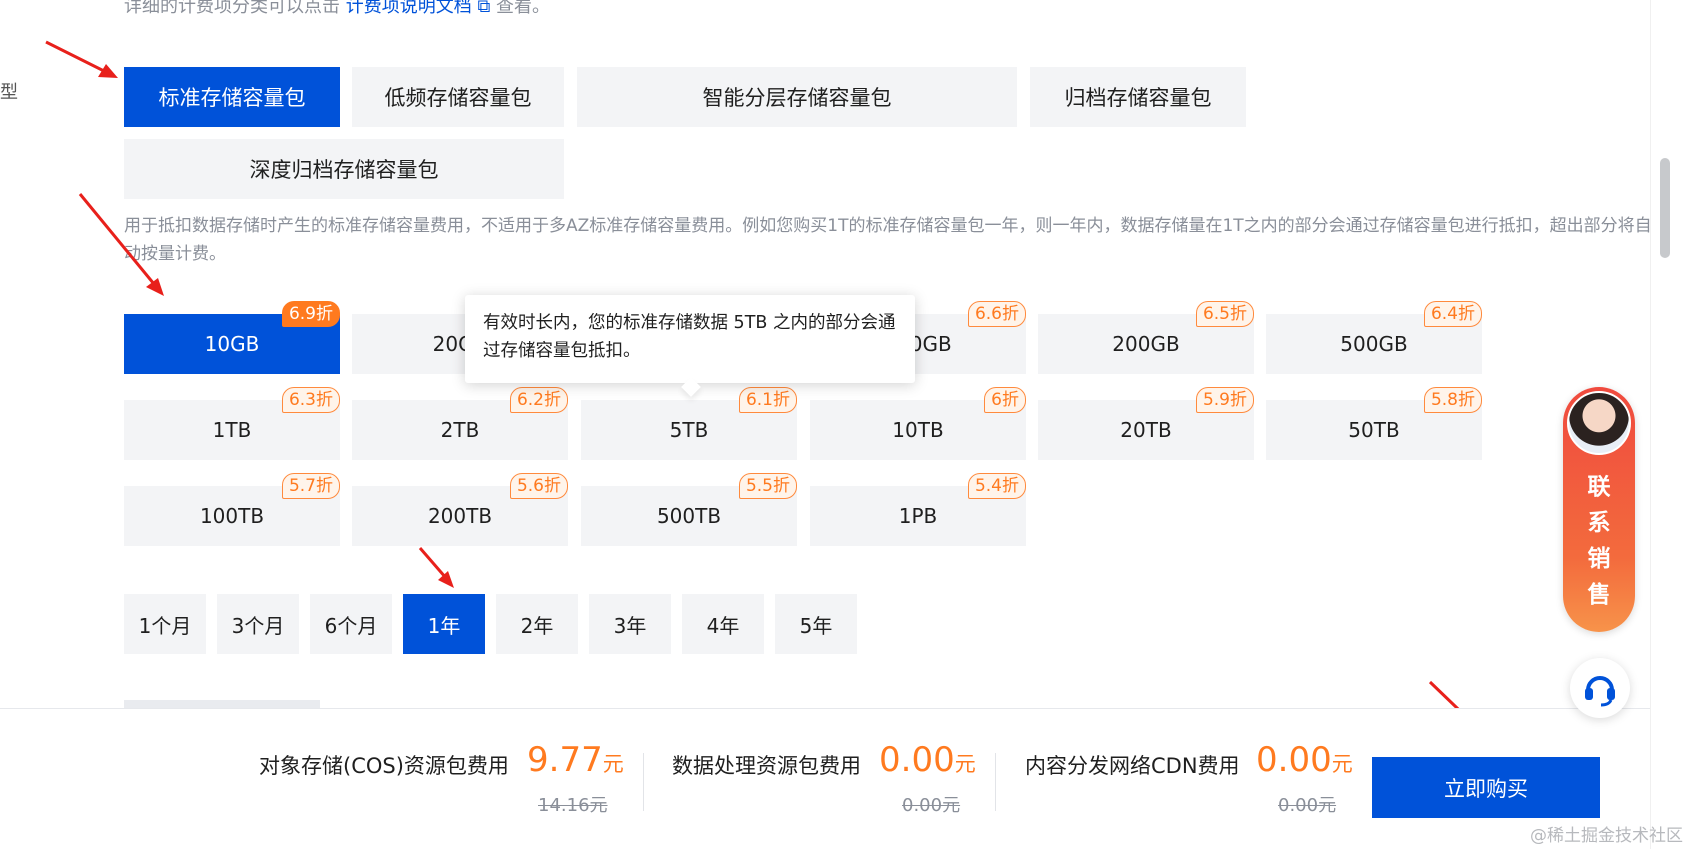 This screenshot has width=1690, height=849. I want to click on cdn-fee-price: 0.00元, so click(1304, 760).